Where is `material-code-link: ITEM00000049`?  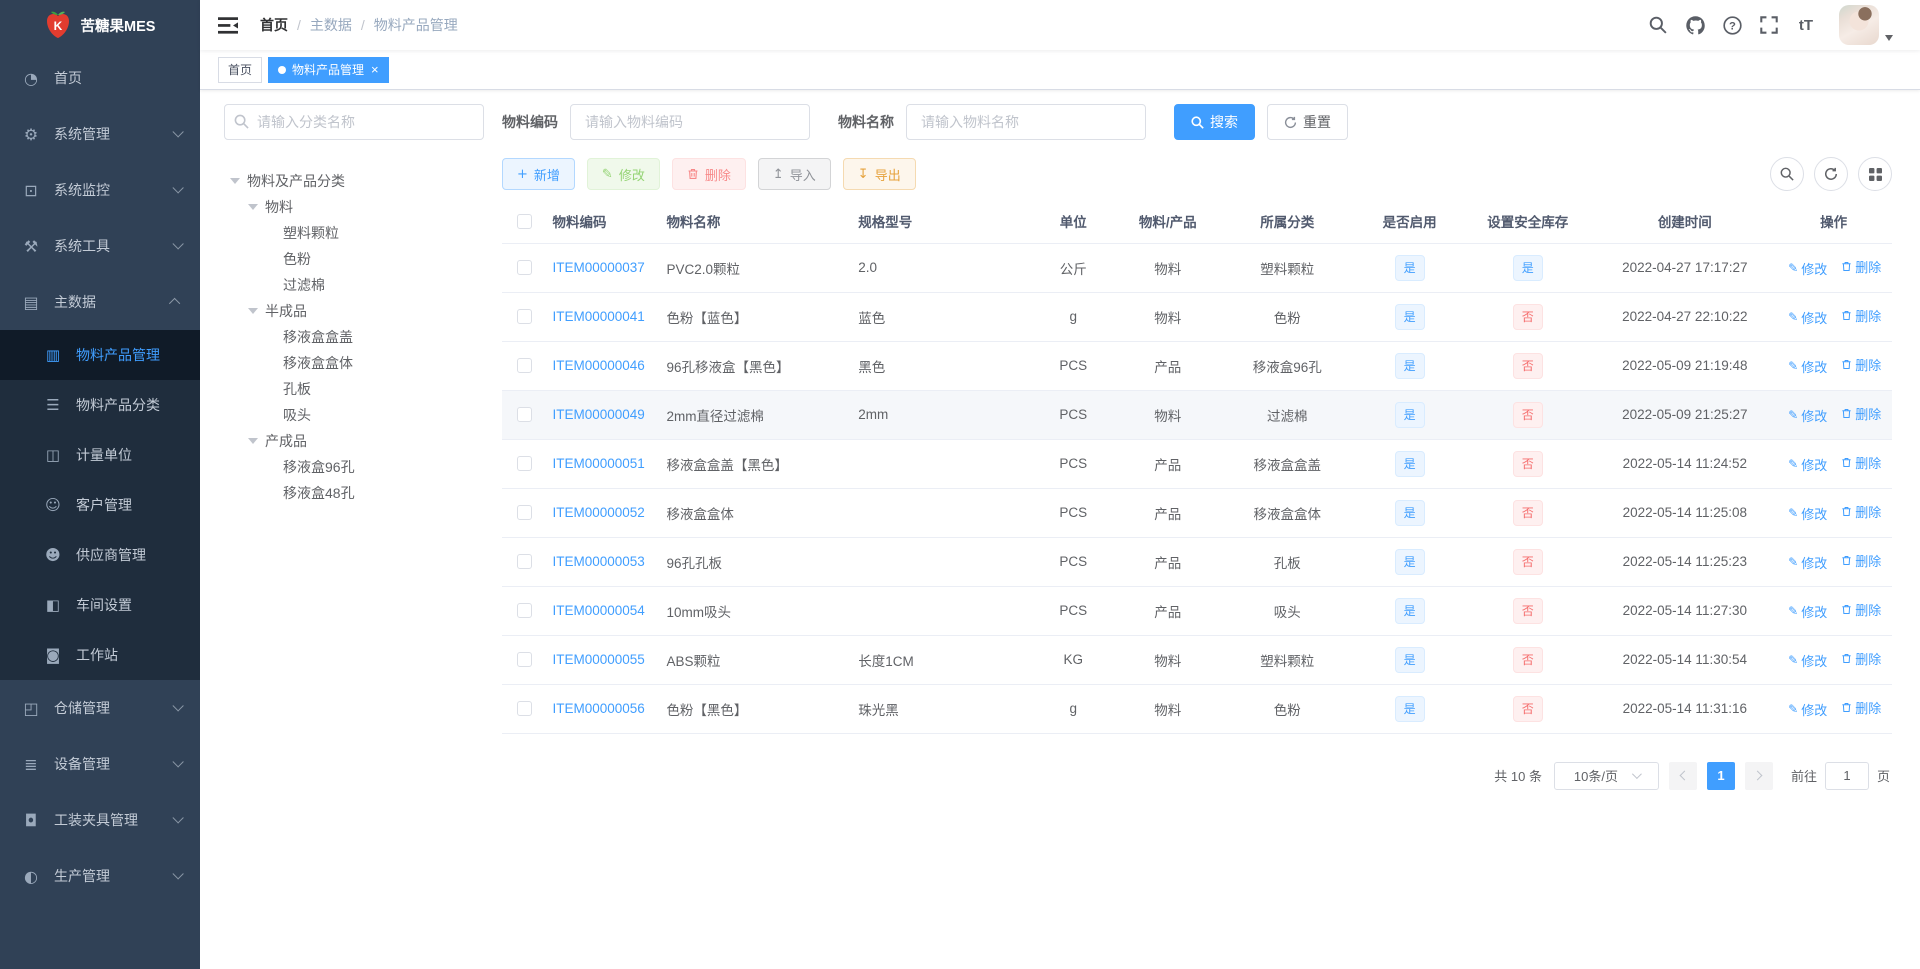
material-code-link: ITEM00000049 is located at coordinates (598, 414).